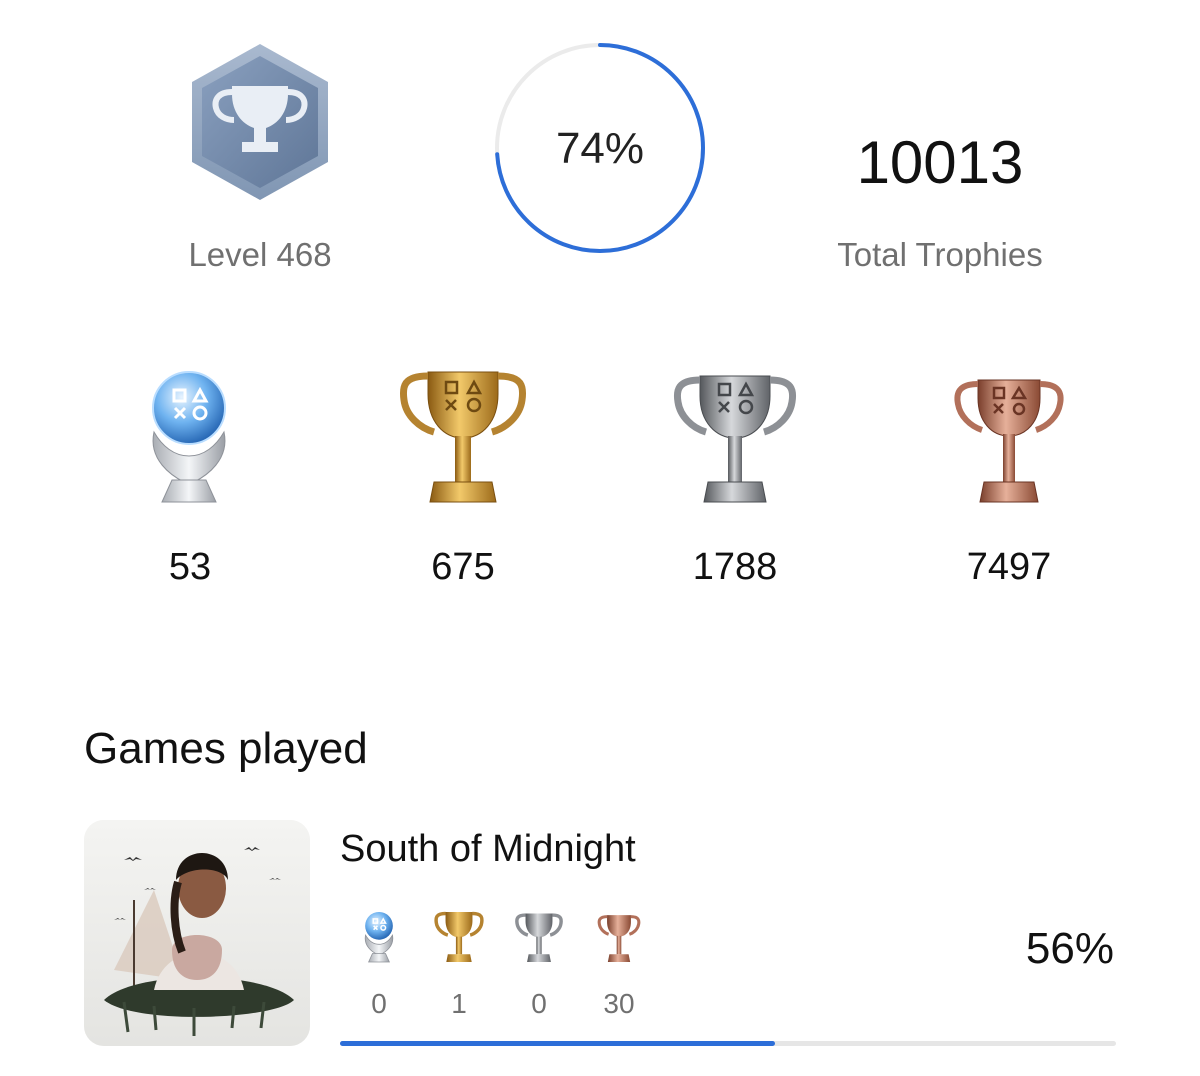 The width and height of the screenshot is (1200, 1076). Describe the element at coordinates (463, 567) in the screenshot. I see `gold-count: 675` at that location.